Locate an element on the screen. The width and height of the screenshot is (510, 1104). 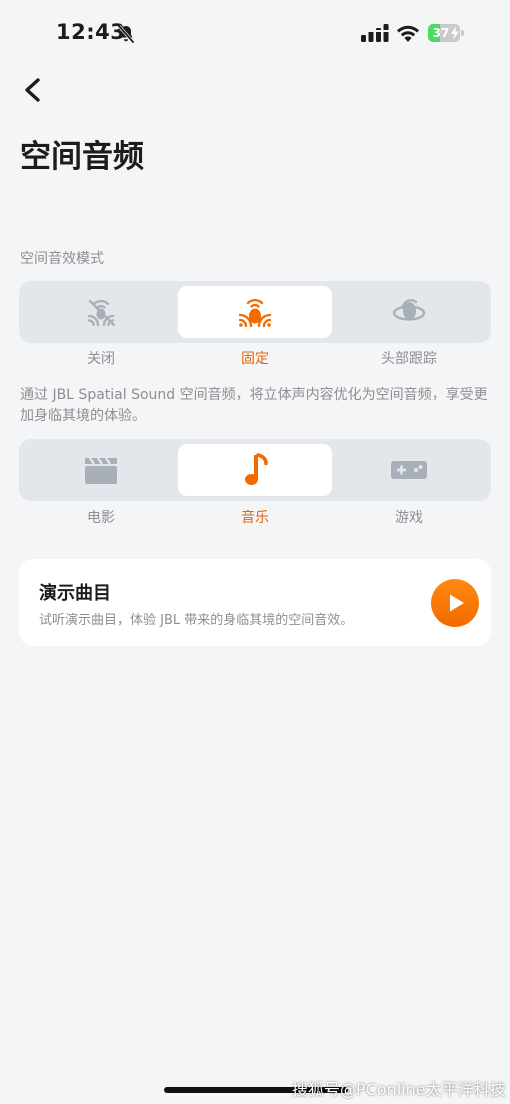
mode-option-off is located at coordinates (101, 312).